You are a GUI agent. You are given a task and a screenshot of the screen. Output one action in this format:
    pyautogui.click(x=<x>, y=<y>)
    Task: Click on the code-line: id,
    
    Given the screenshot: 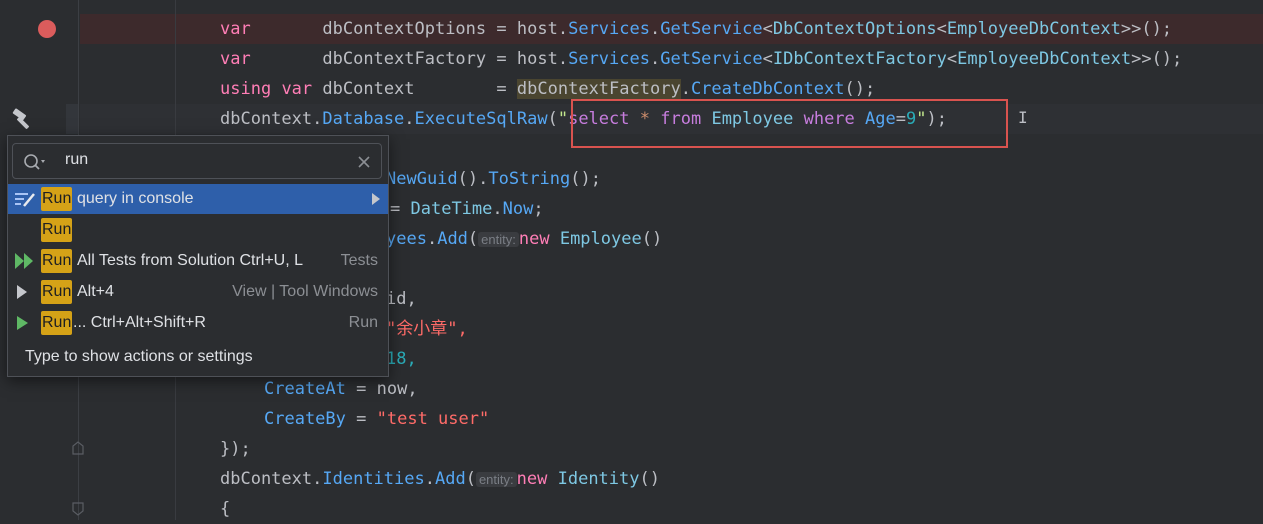 What is the action you would take?
    pyautogui.click(x=401, y=299)
    